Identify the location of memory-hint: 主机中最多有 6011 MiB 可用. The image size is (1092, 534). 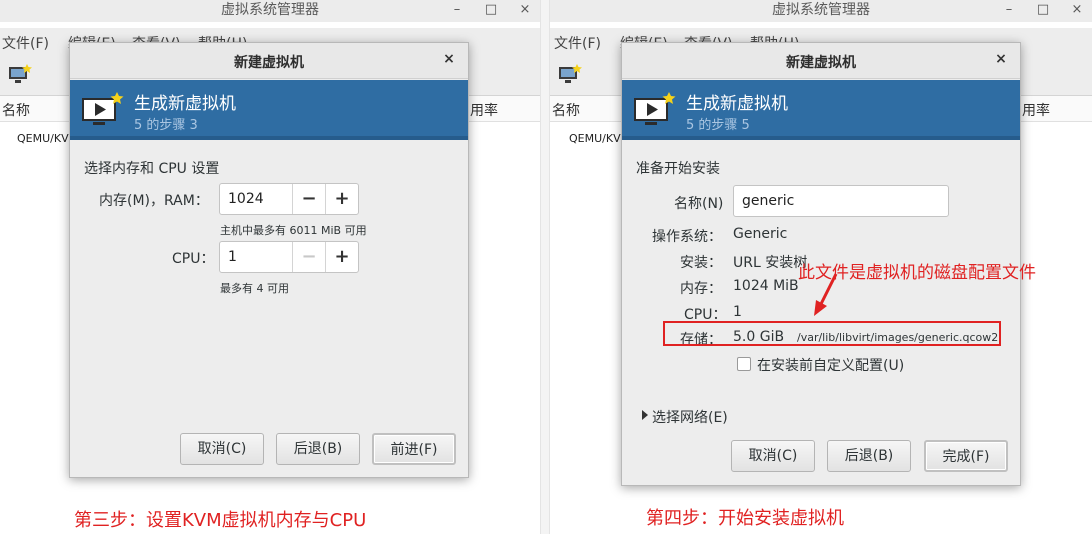
(293, 230).